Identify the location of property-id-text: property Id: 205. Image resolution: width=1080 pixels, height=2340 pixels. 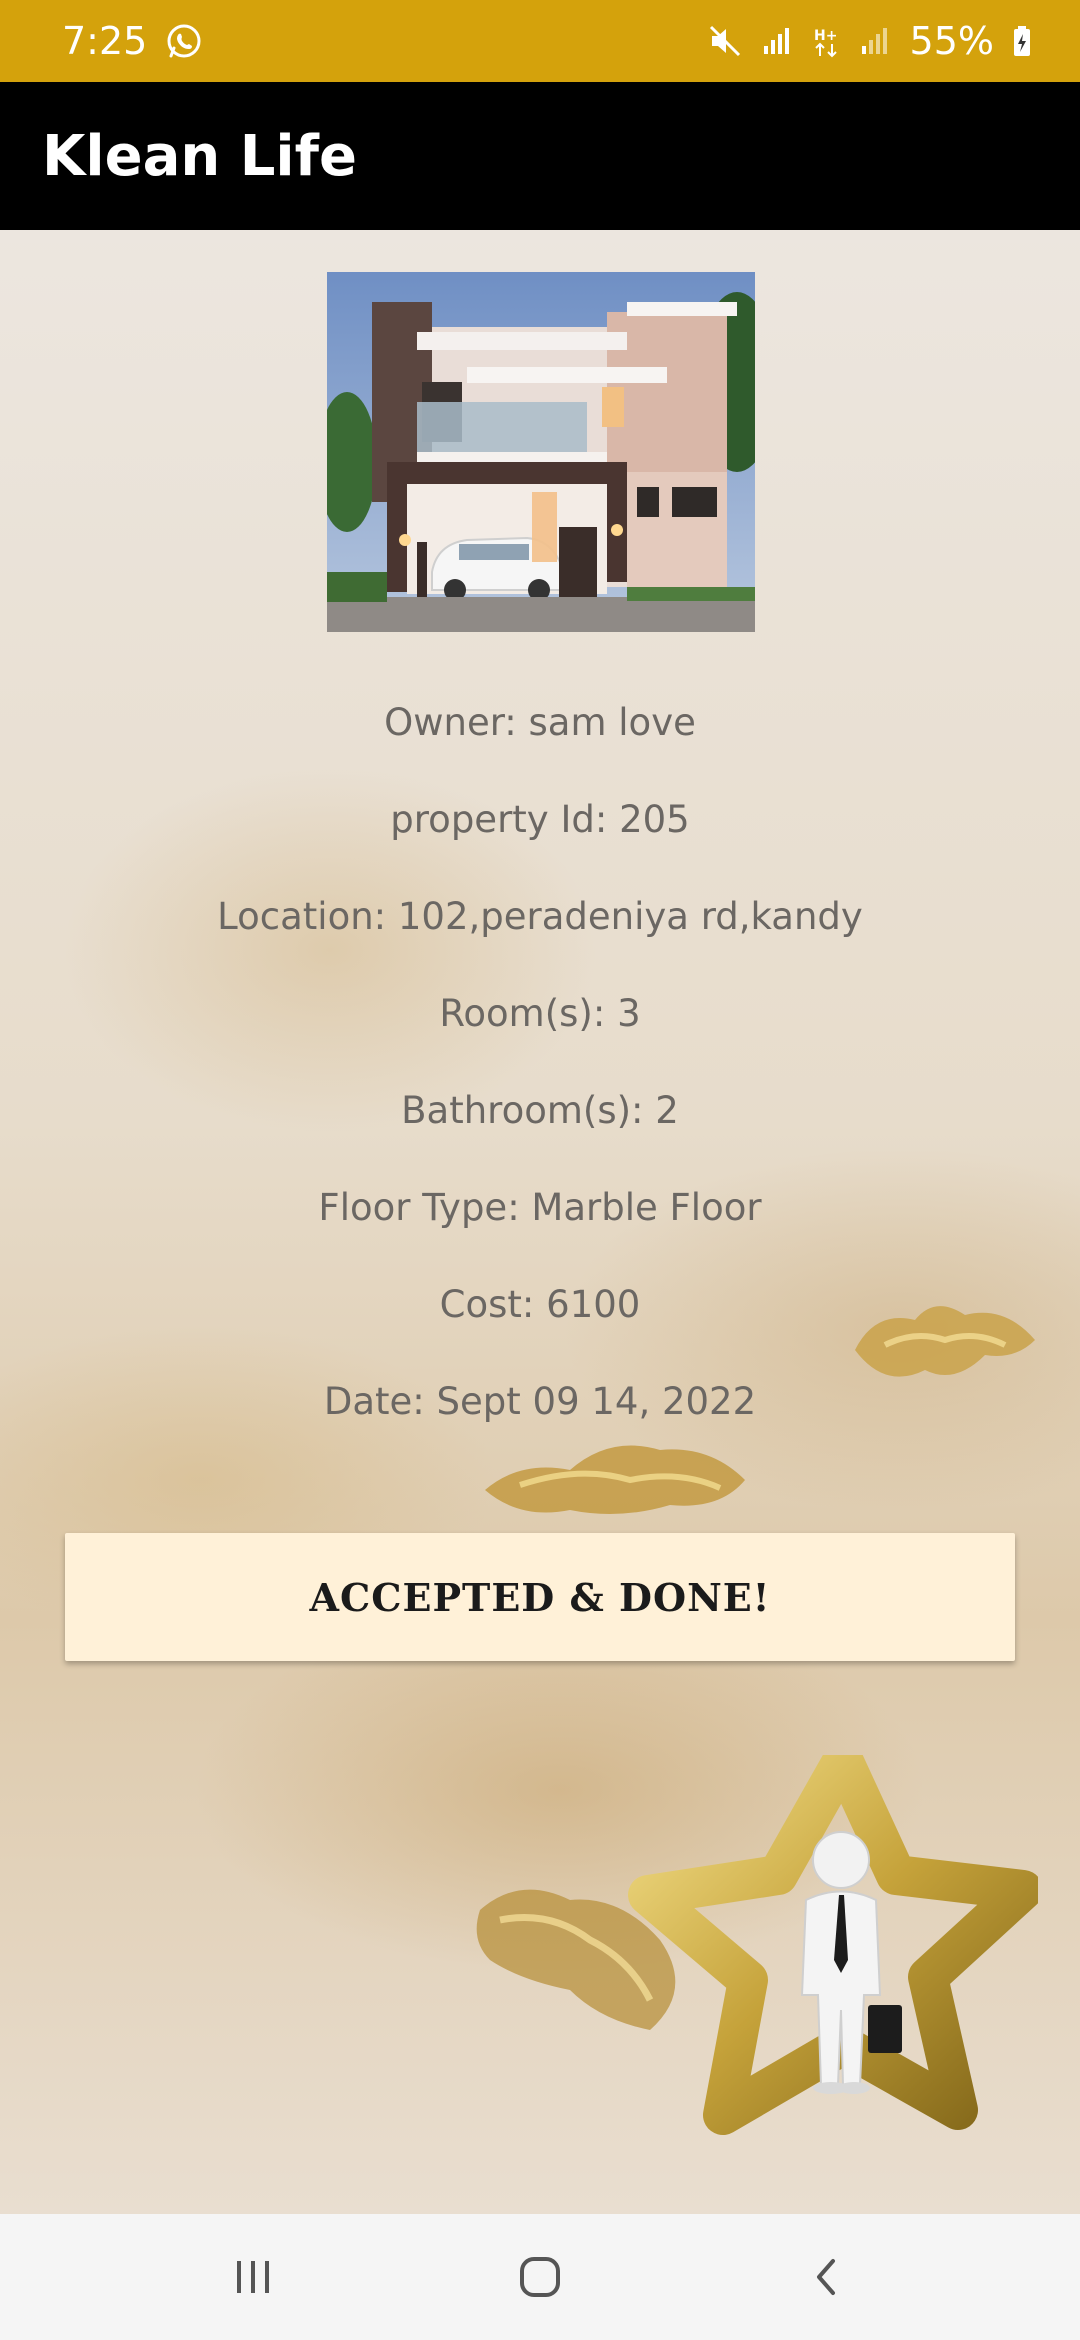
(540, 819).